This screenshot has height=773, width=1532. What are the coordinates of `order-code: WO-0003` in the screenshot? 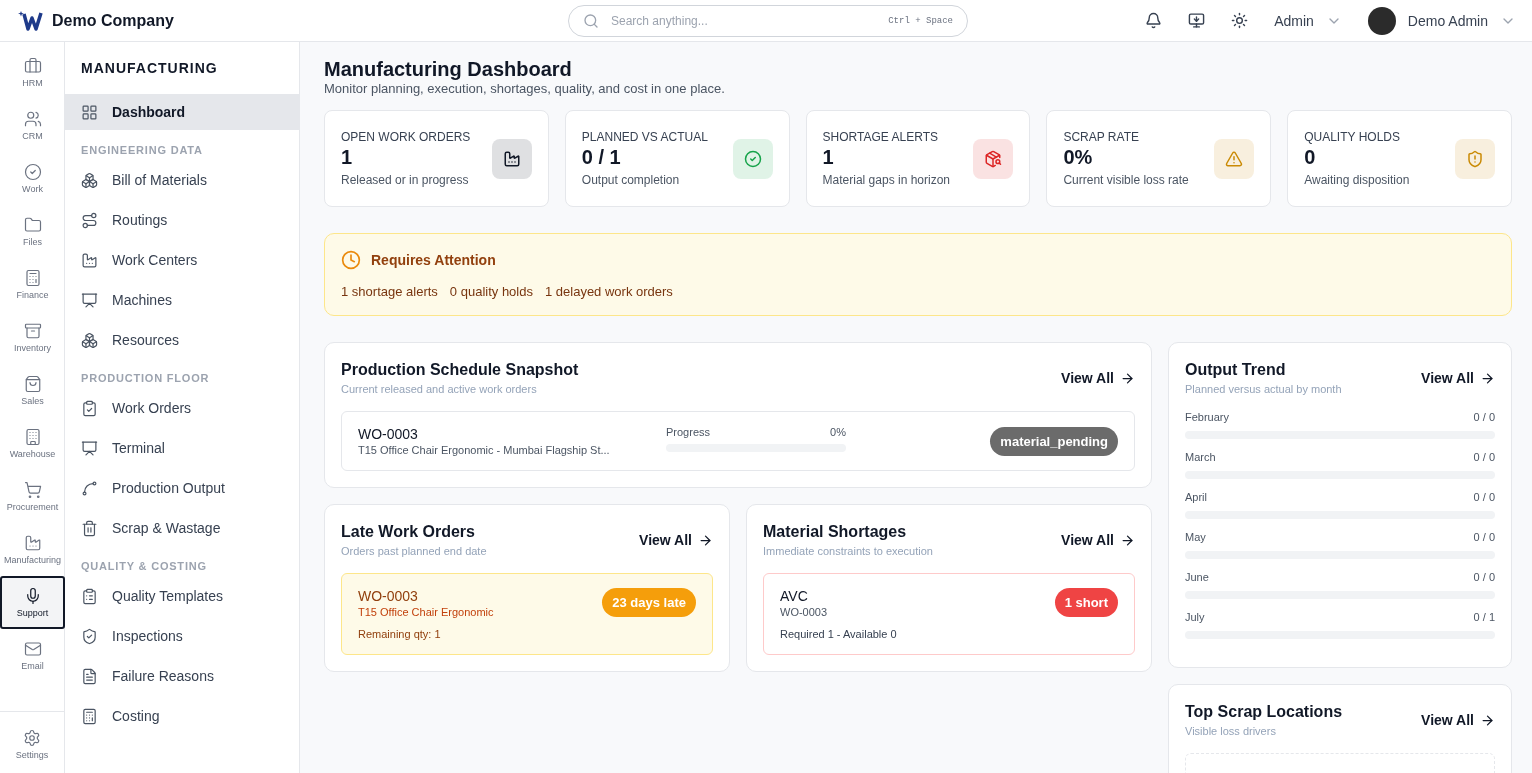 It's located at (388, 434).